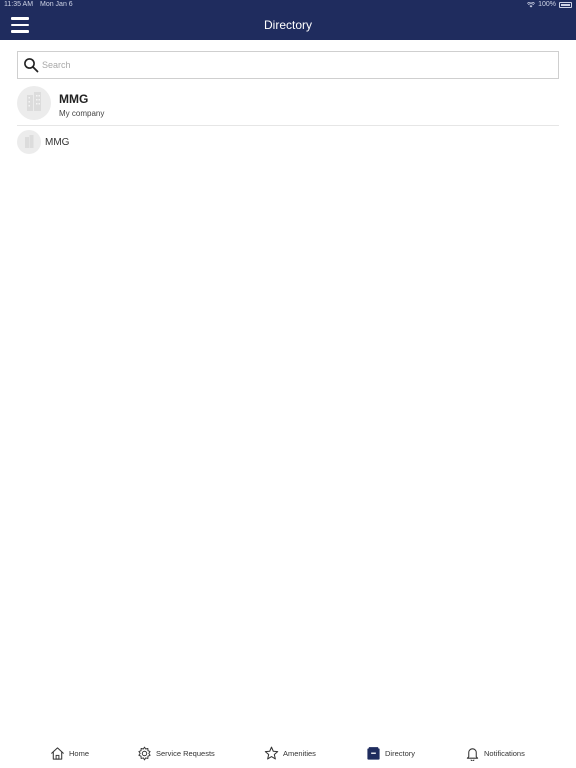 This screenshot has width=576, height=768. I want to click on bell-icon, so click(472, 754).